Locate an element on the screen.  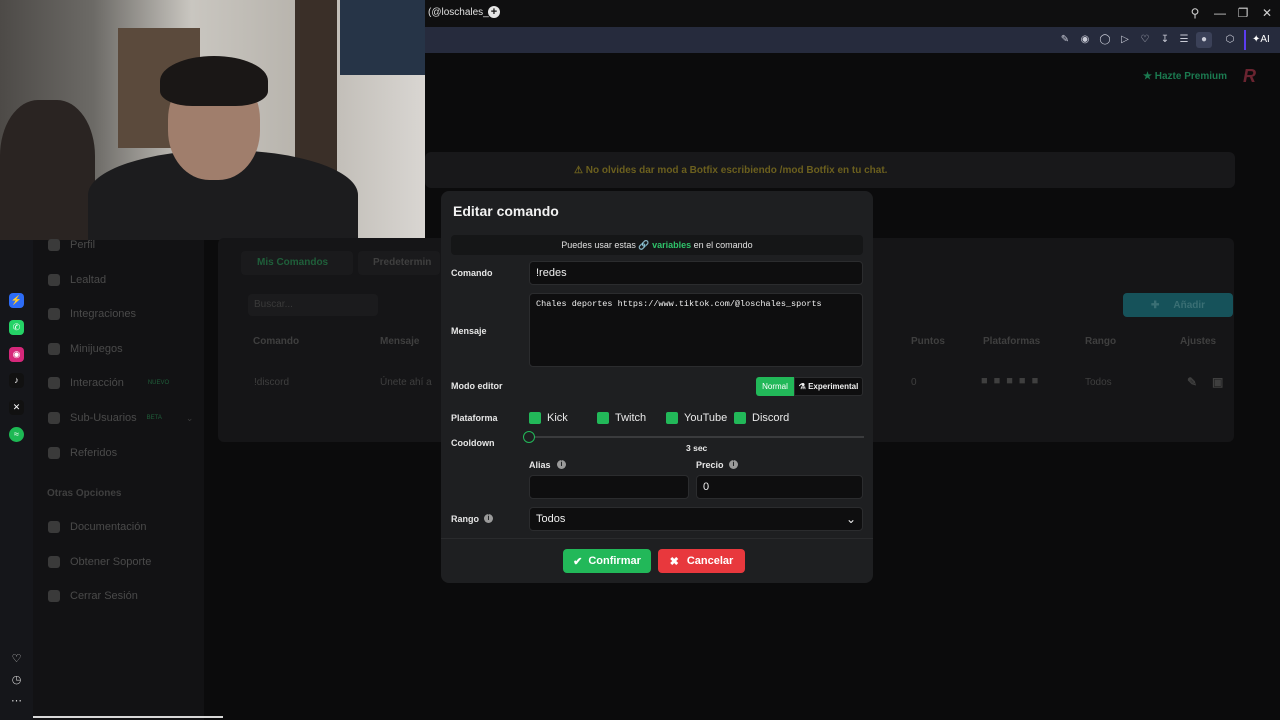
col-header-plataformas: Plataformas is located at coordinates (1011, 341).